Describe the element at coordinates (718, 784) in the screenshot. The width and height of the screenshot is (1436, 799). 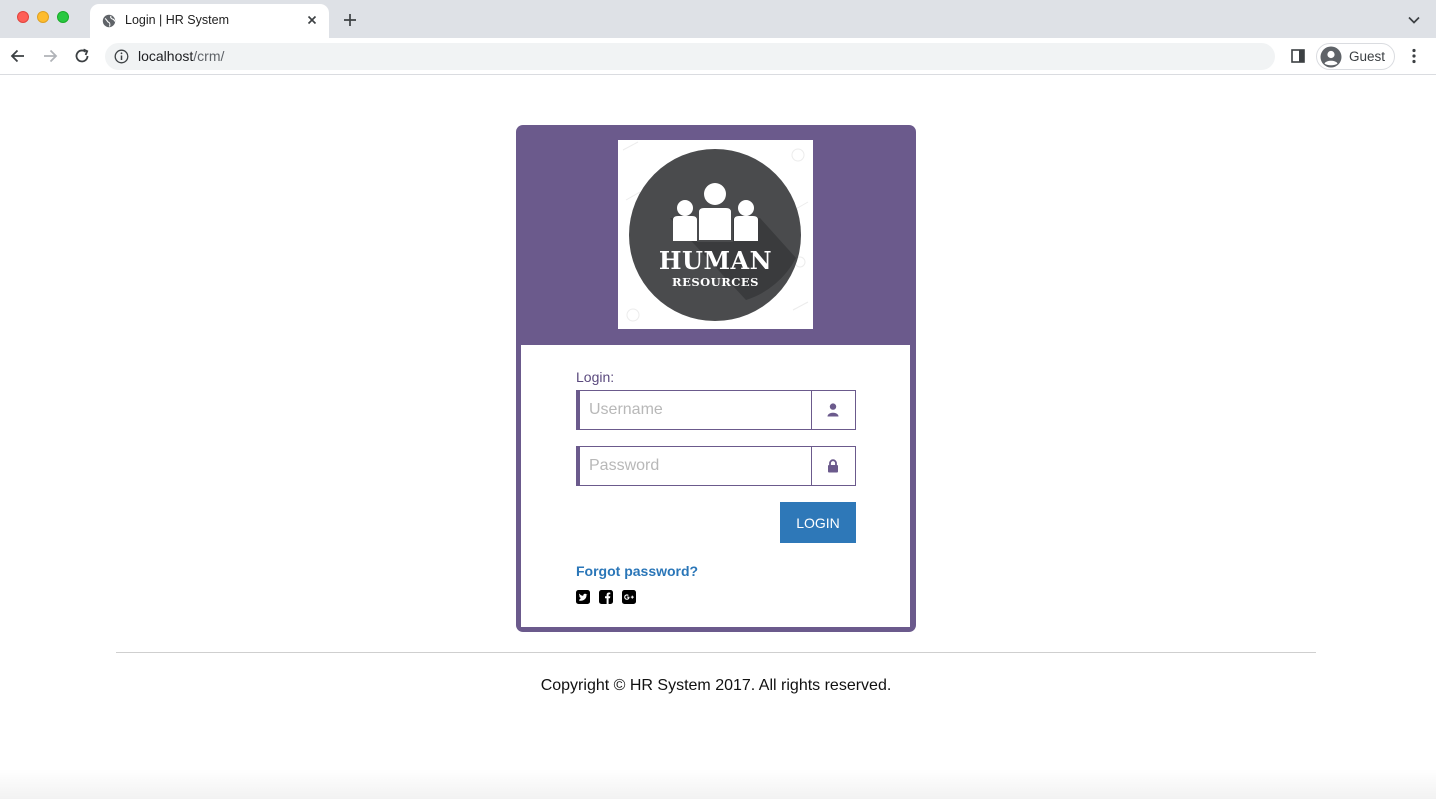
I see `bottom-shadow` at that location.